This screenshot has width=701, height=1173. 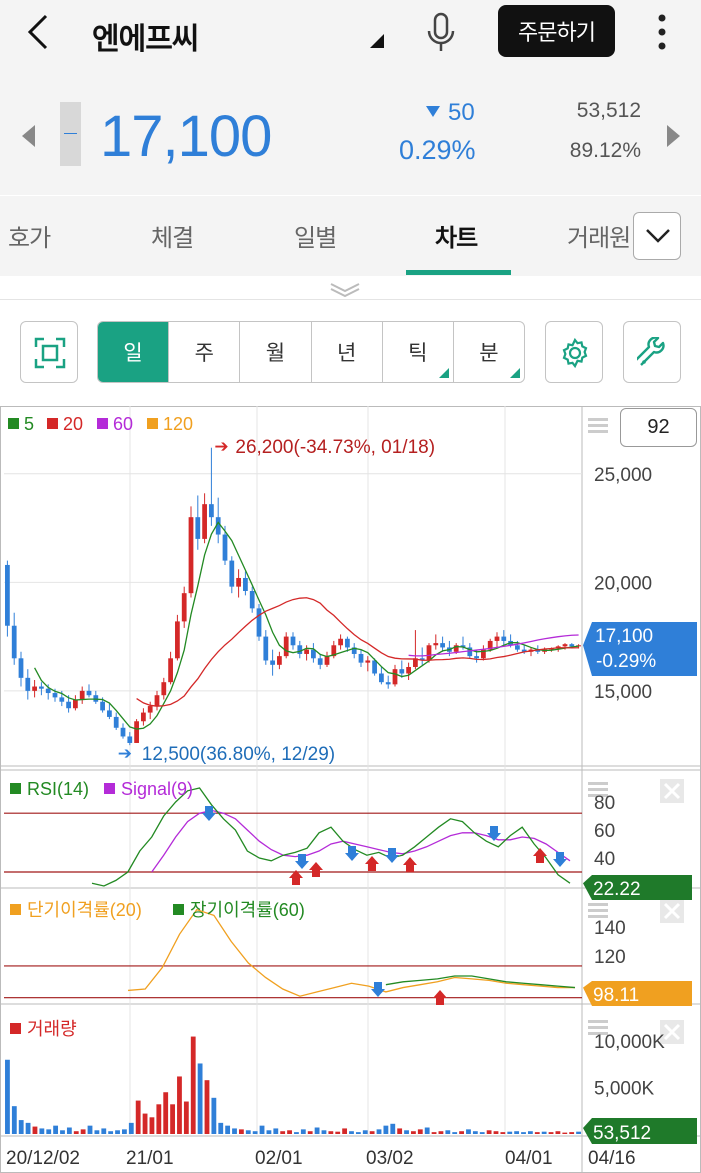 I want to click on short-disparity-line, so click(x=351, y=952).